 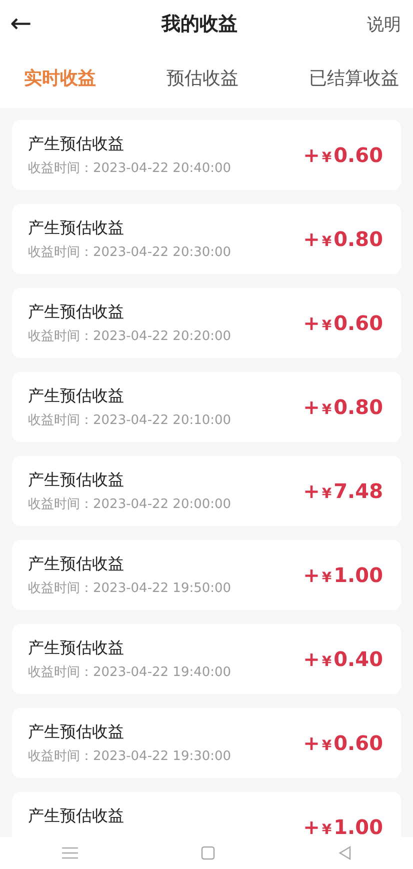 What do you see at coordinates (130, 252) in the screenshot?
I see `record-time: 收益时间：2023-04-22 20:30:00` at bounding box center [130, 252].